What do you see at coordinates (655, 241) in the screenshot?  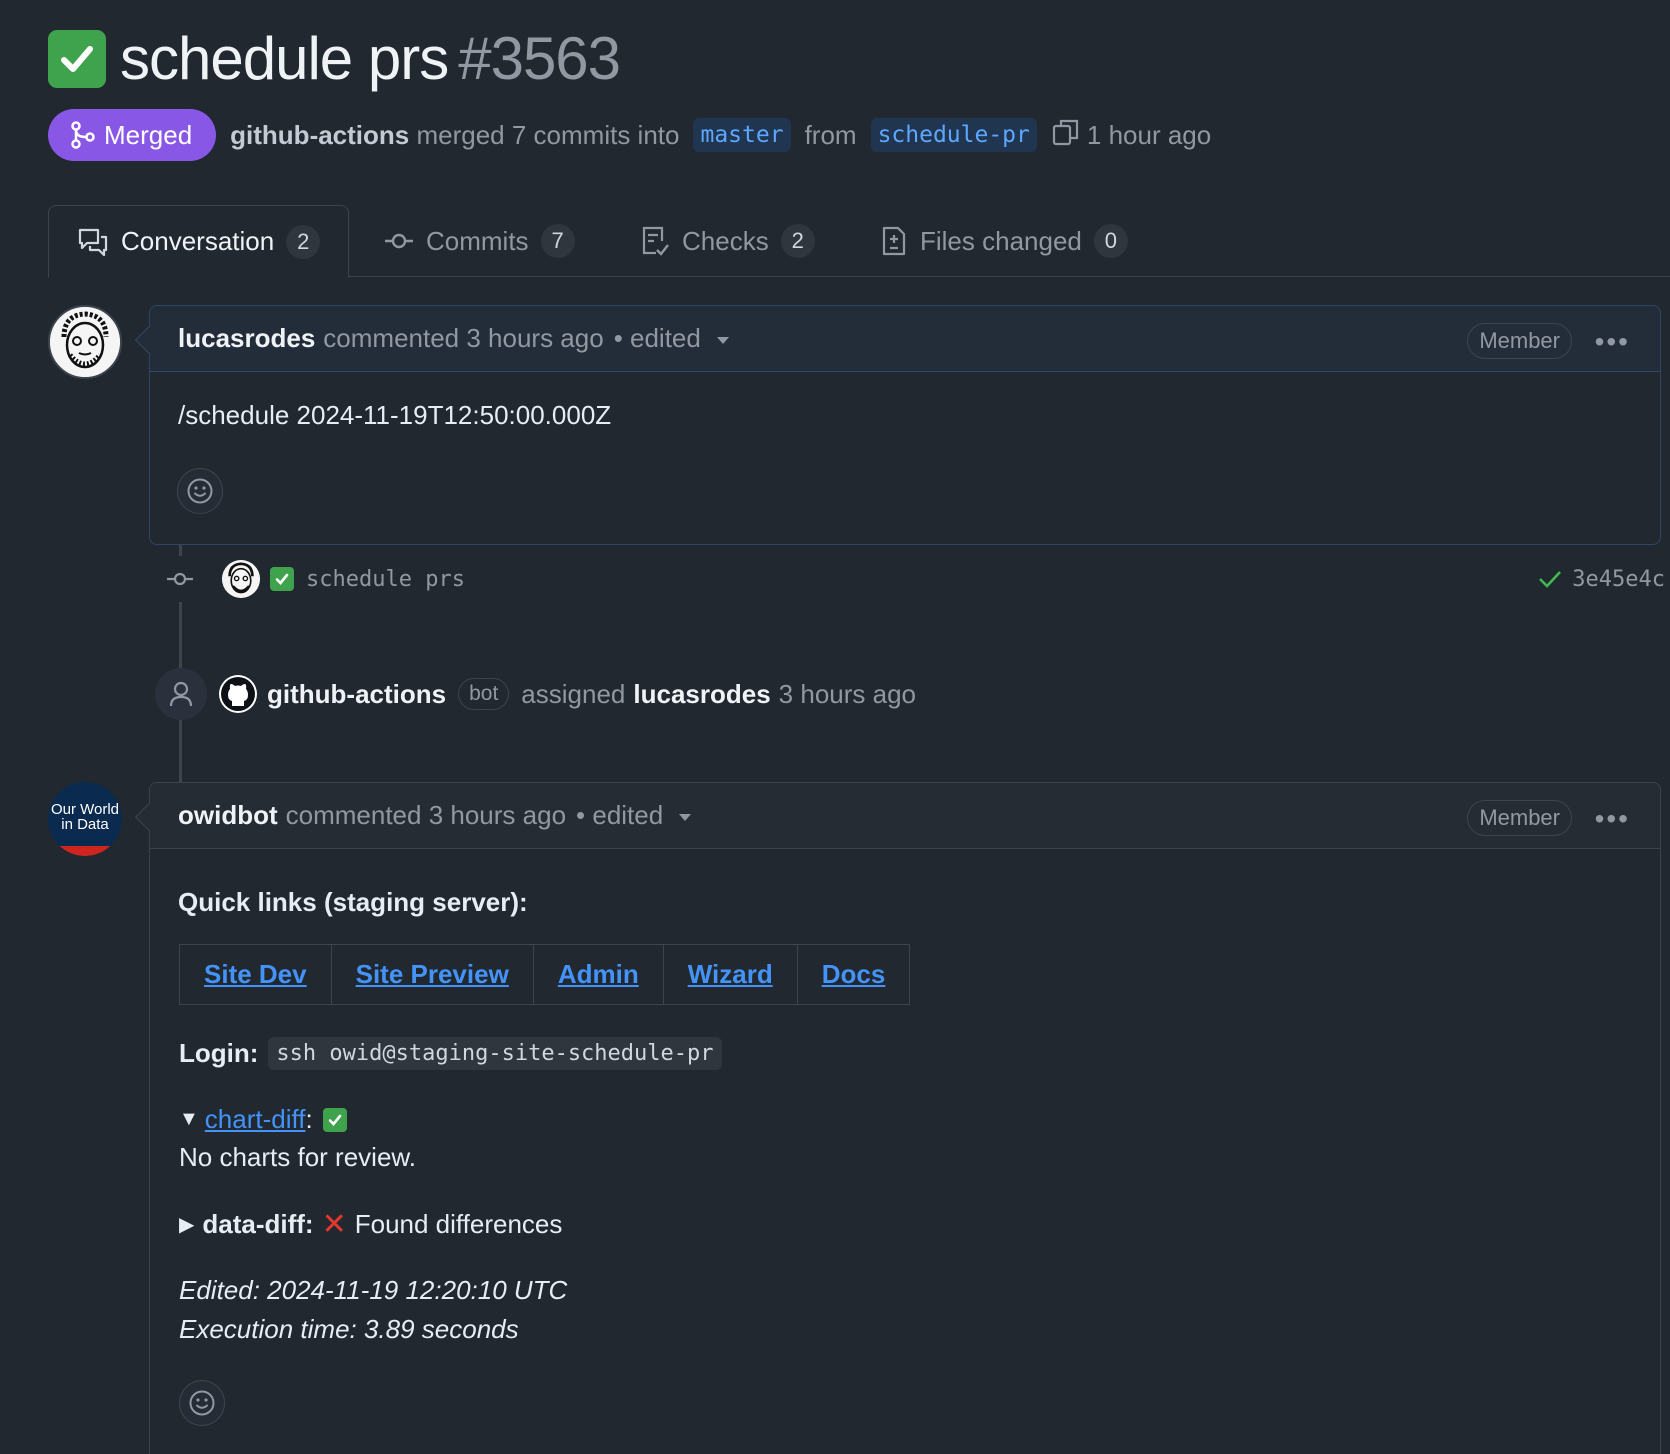 I see `checklist-icon` at bounding box center [655, 241].